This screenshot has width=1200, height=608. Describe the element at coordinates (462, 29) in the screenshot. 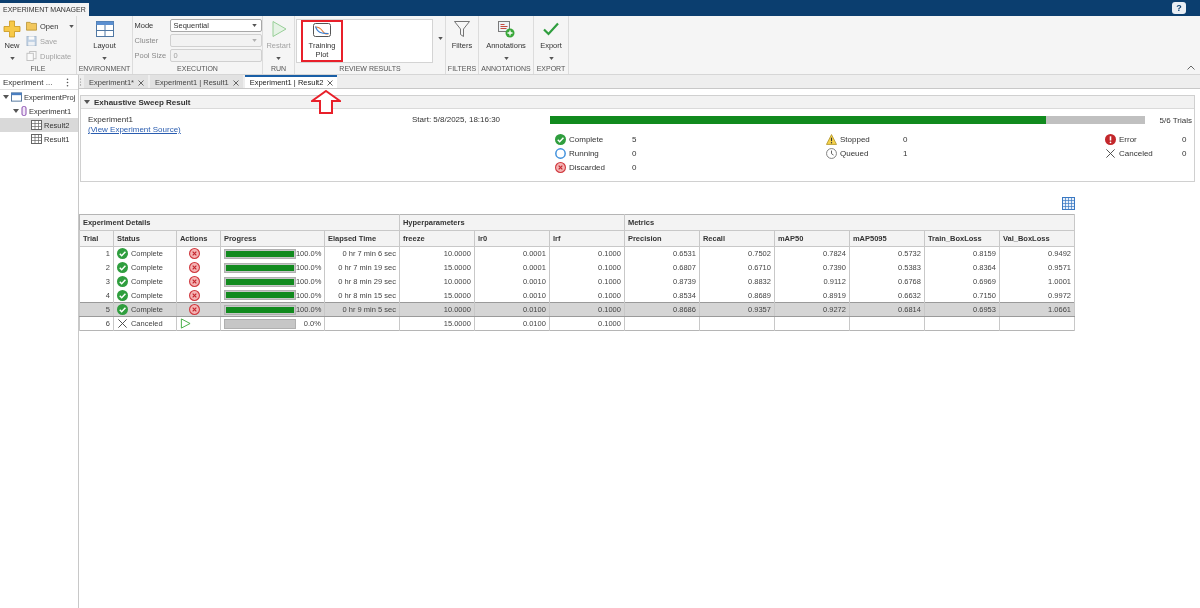

I see `funnel-icon` at that location.